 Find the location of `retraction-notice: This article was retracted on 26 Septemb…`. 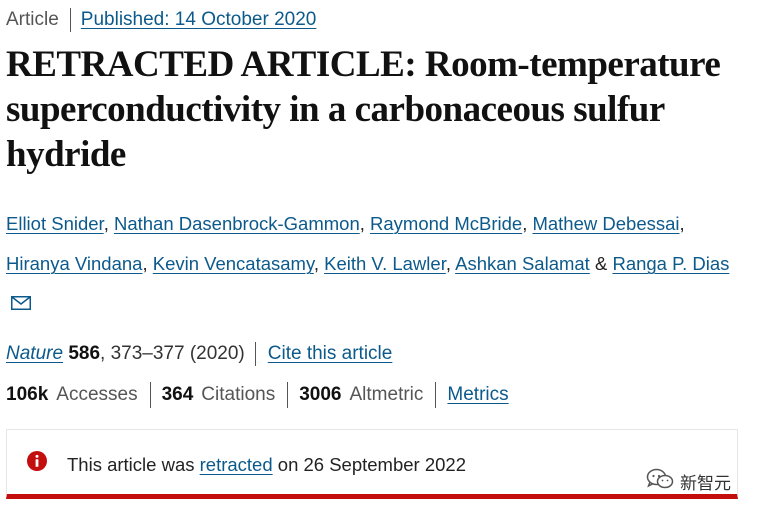

retraction-notice: This article was retracted on 26 Septemb… is located at coordinates (372, 464).